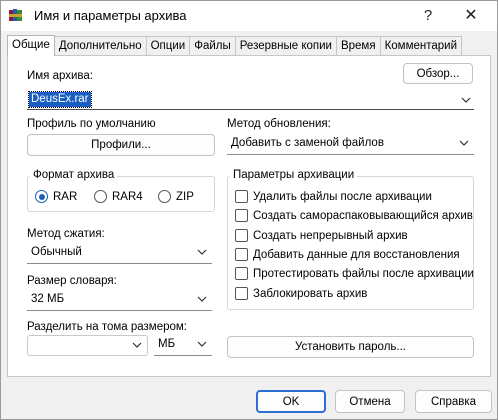 The width and height of the screenshot is (498, 420). I want to click on test-files-checkbox: Протестировать файлы после архивации, so click(354, 273).